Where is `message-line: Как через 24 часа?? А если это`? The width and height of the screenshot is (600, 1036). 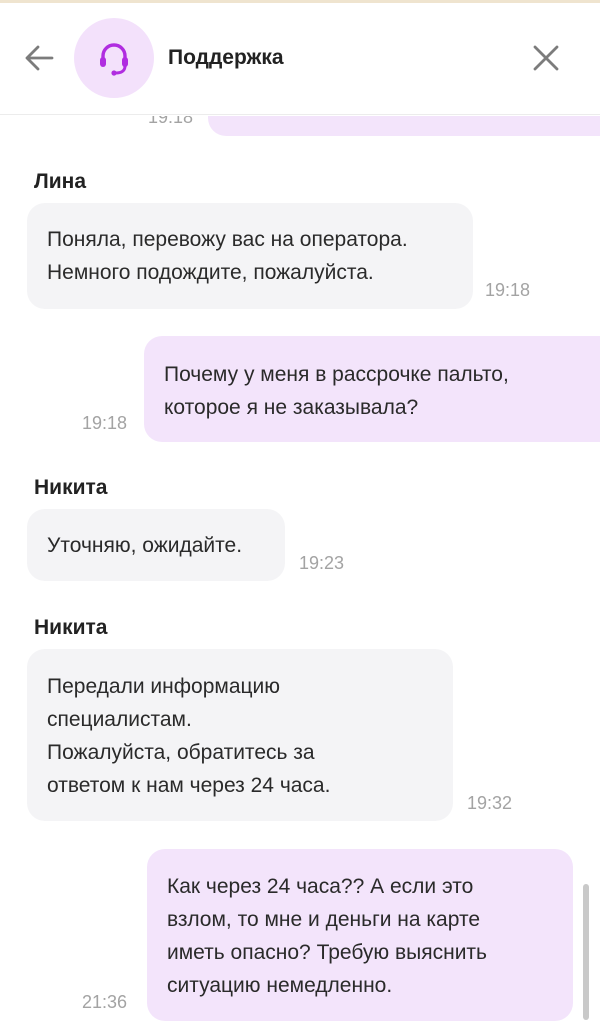 message-line: Как через 24 часа?? А если это is located at coordinates (320, 886).